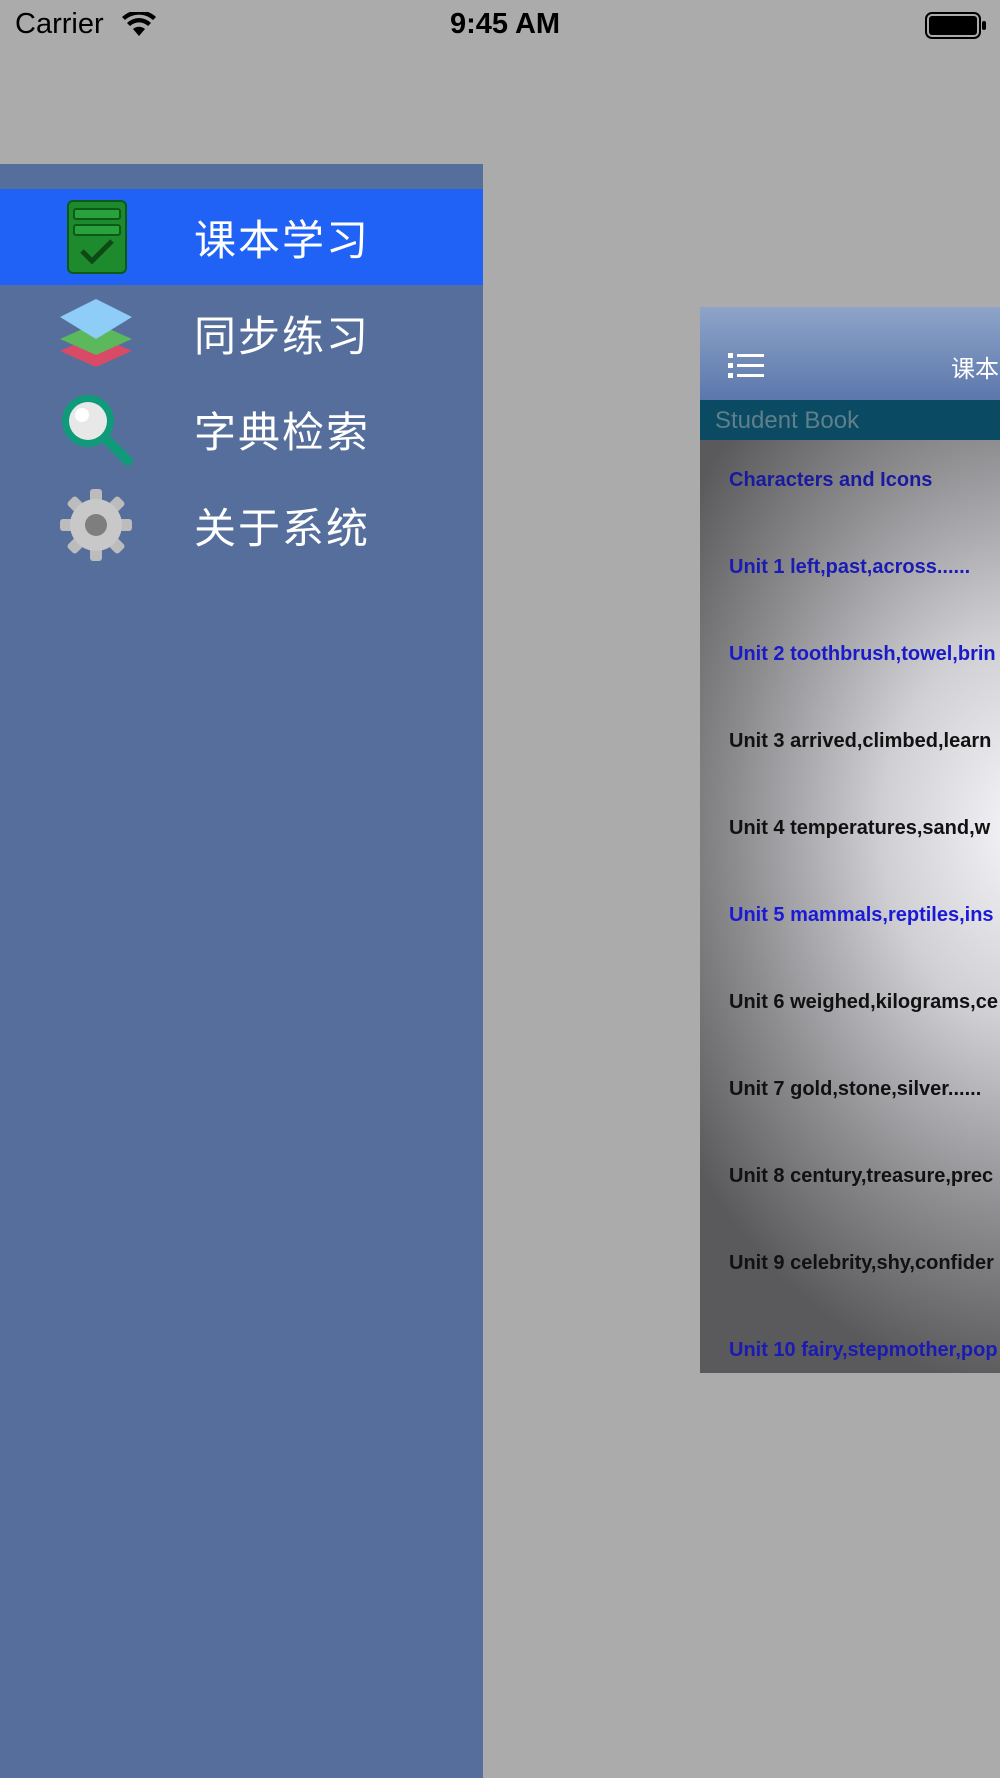 This screenshot has height=1778, width=1000. What do you see at coordinates (96, 525) in the screenshot?
I see `gear-icon` at bounding box center [96, 525].